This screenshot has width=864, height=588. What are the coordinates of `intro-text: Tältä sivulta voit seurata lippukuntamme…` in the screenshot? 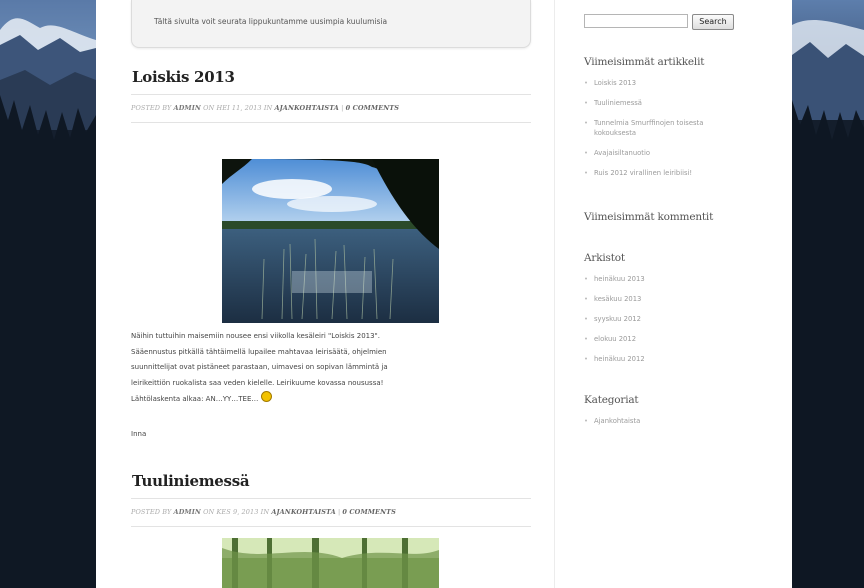 It's located at (271, 21).